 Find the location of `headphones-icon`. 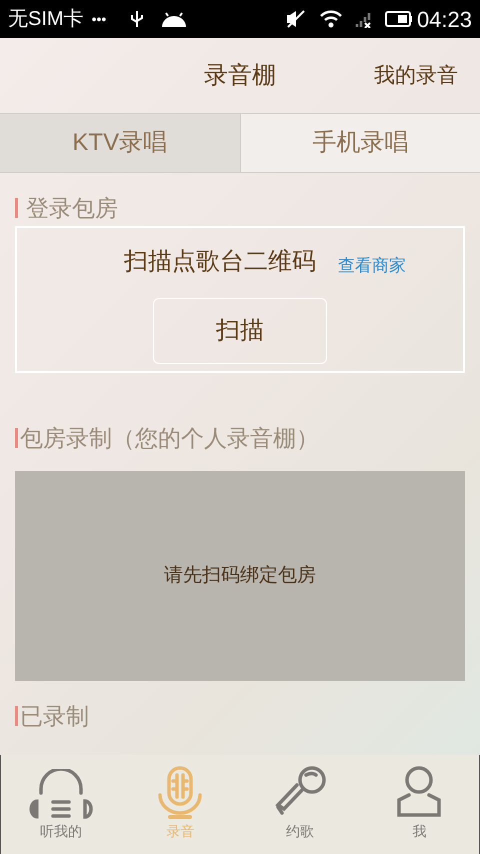

headphones-icon is located at coordinates (60, 795).